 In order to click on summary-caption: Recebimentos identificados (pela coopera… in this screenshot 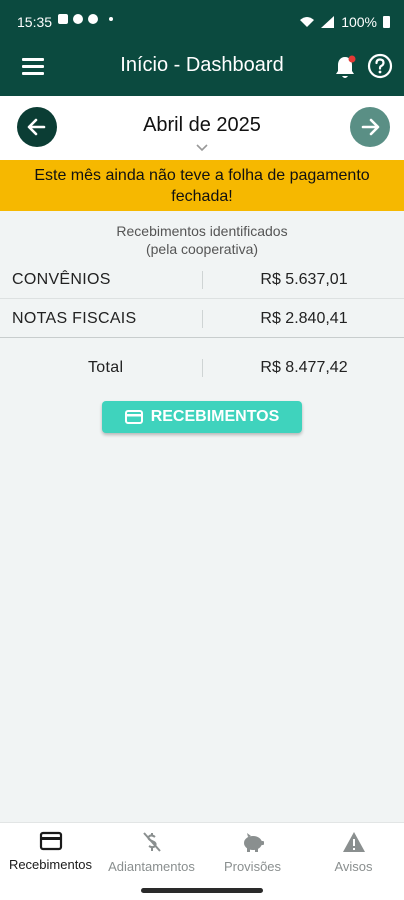, I will do `click(202, 240)`.